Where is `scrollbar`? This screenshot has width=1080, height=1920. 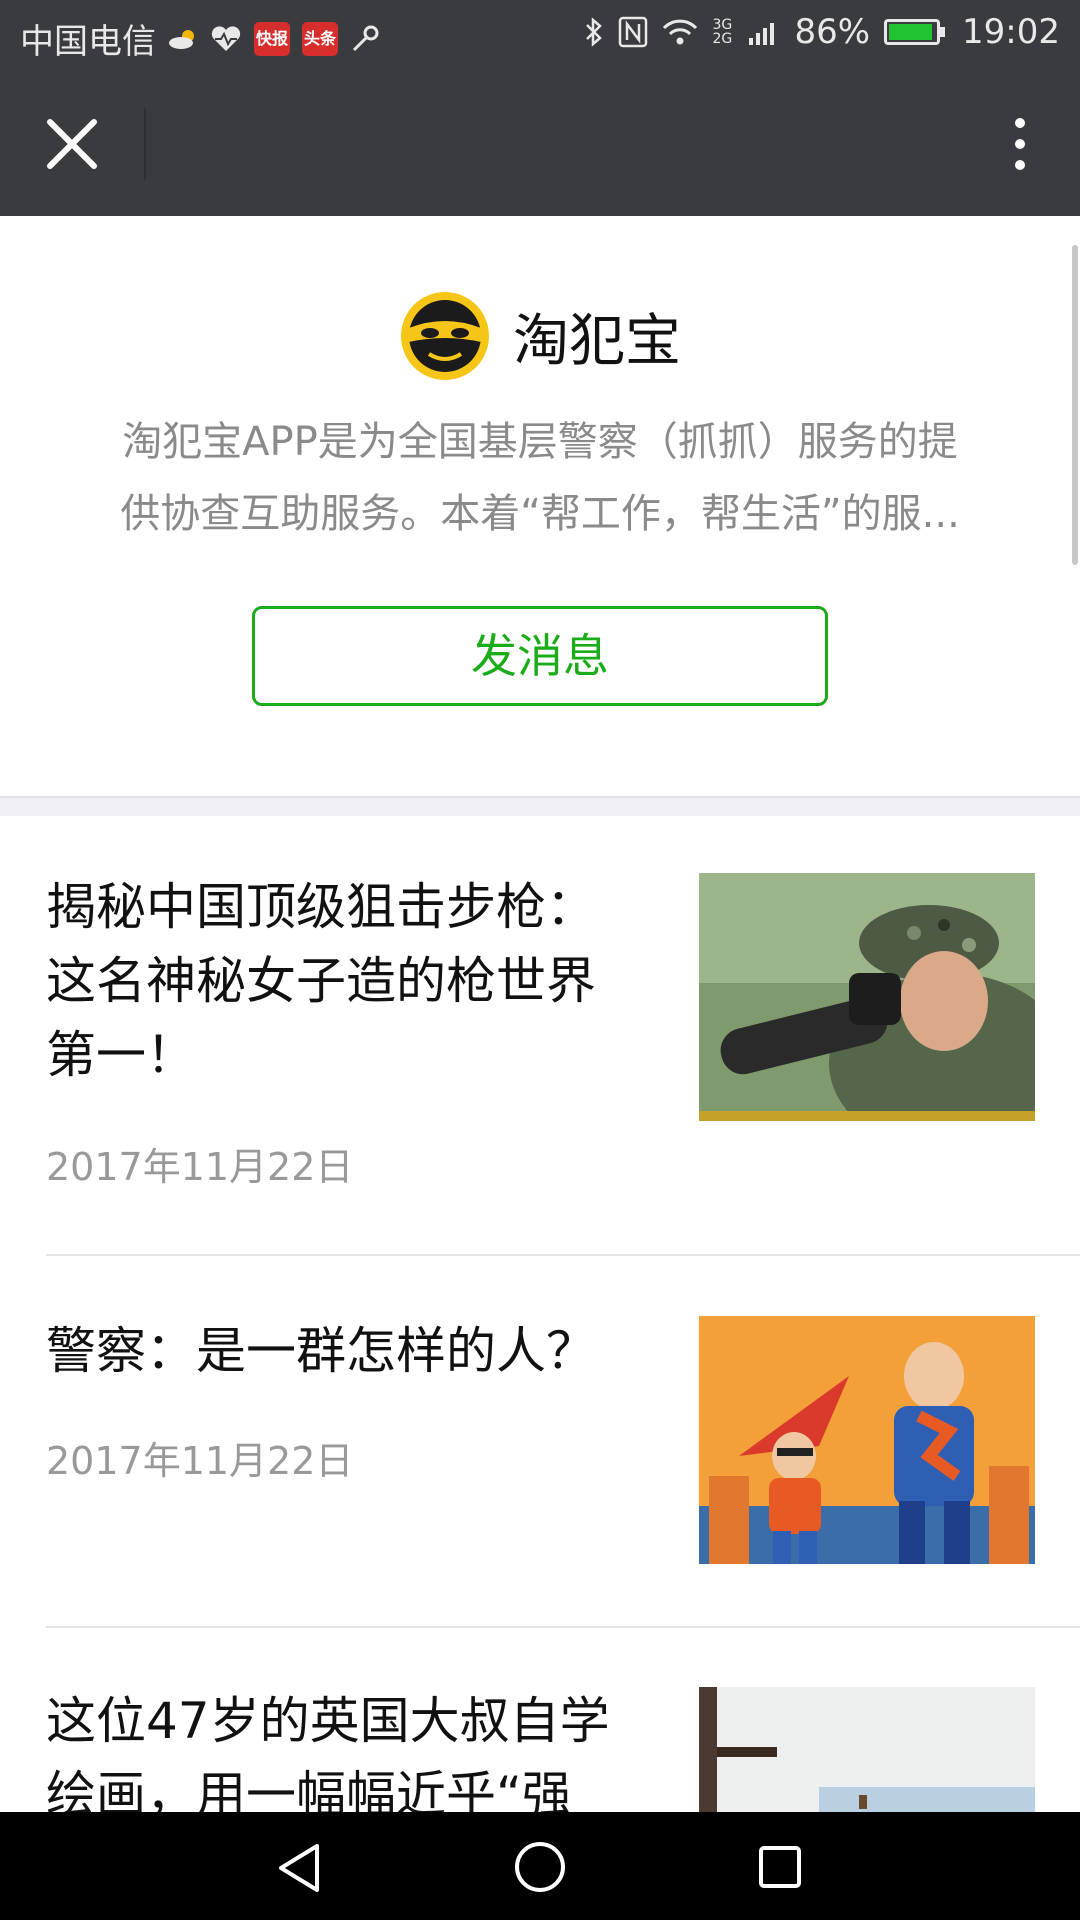
scrollbar is located at coordinates (1075, 405).